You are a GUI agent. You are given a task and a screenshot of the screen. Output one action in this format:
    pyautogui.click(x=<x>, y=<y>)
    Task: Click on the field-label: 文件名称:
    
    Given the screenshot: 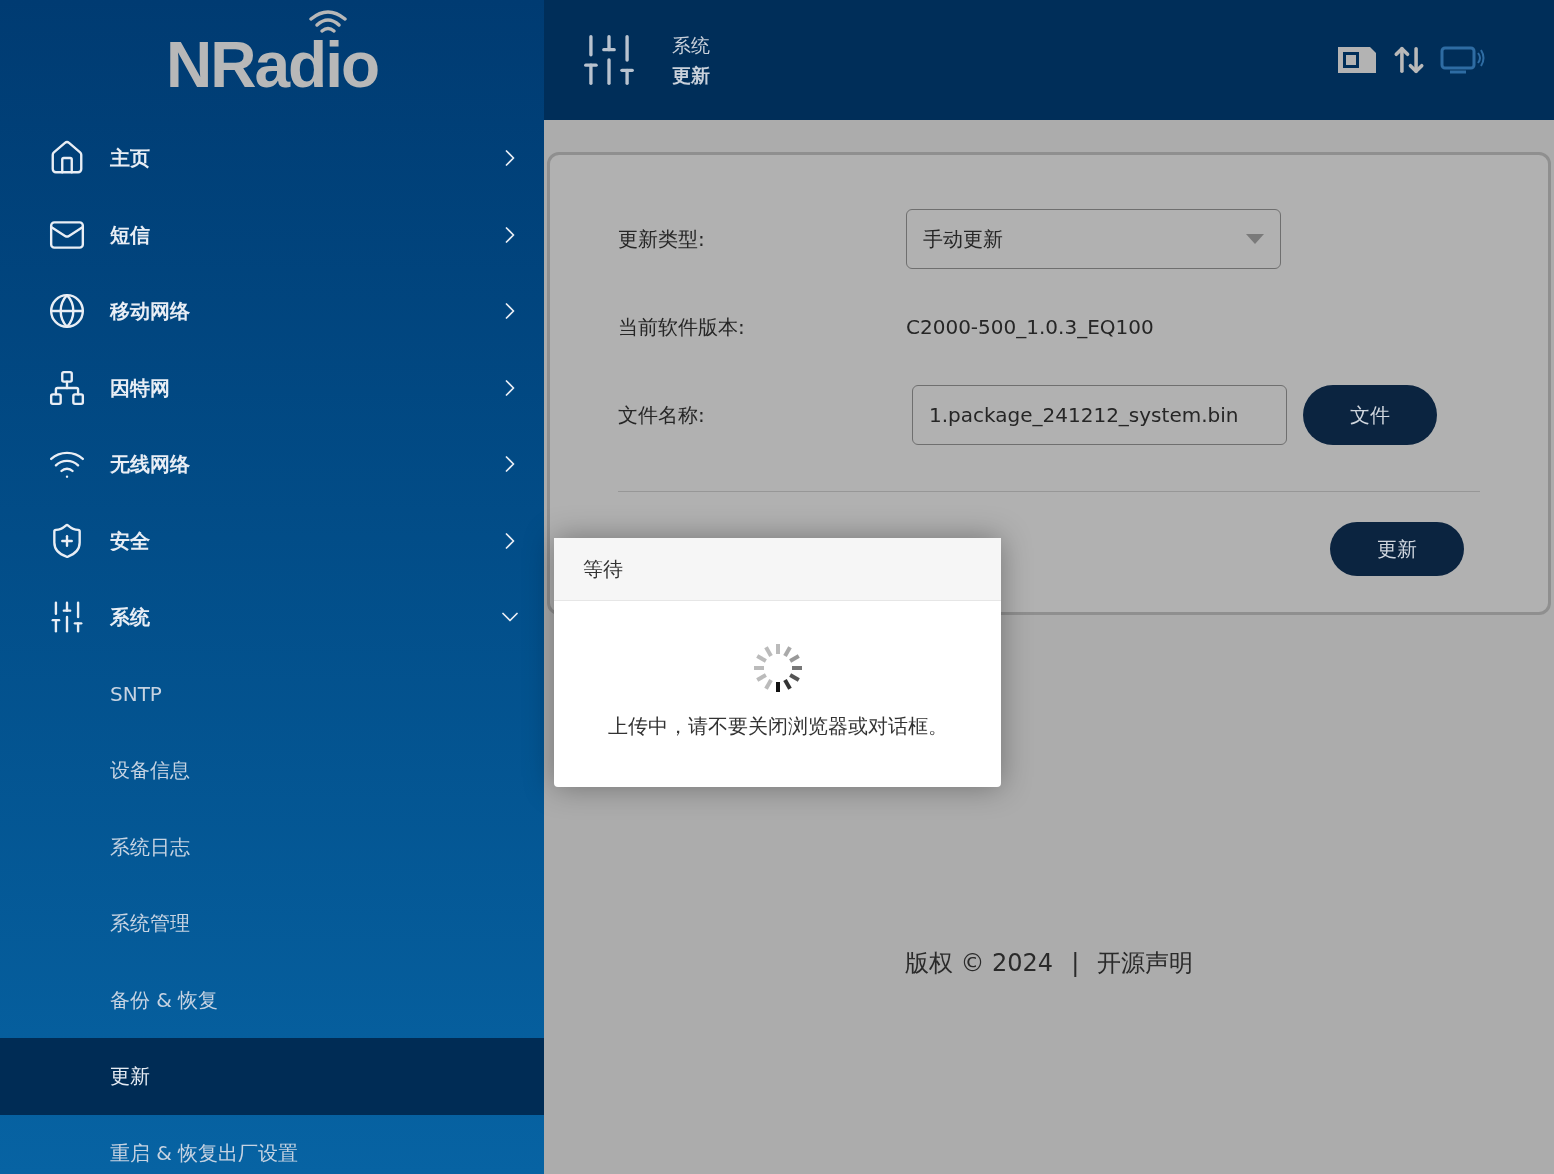 What is the action you would take?
    pyautogui.click(x=662, y=415)
    